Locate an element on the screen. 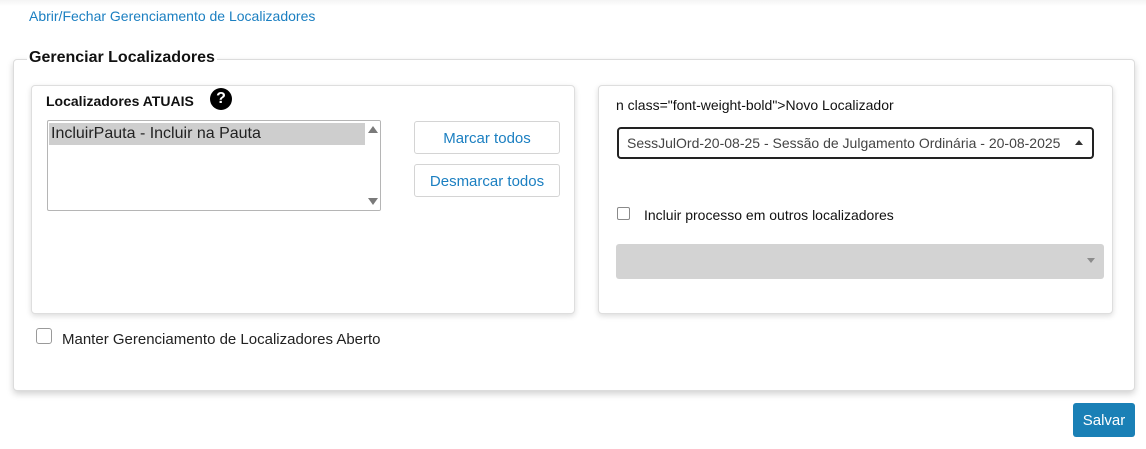 The height and width of the screenshot is (449, 1146). arrow-down-icon is located at coordinates (373, 201).